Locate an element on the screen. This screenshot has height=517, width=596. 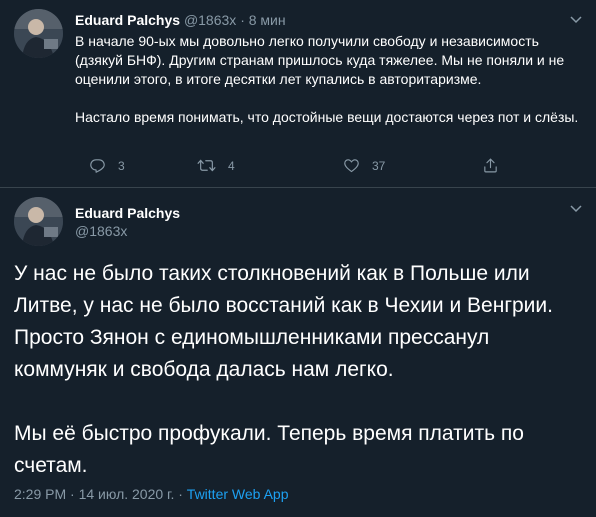
tweet-time: 8 мин is located at coordinates (267, 20).